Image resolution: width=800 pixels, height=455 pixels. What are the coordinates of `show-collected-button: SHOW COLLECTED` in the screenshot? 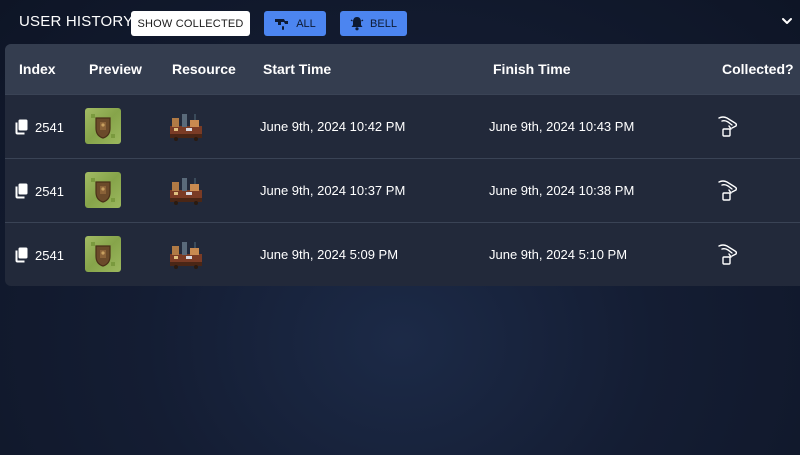 It's located at (190, 23).